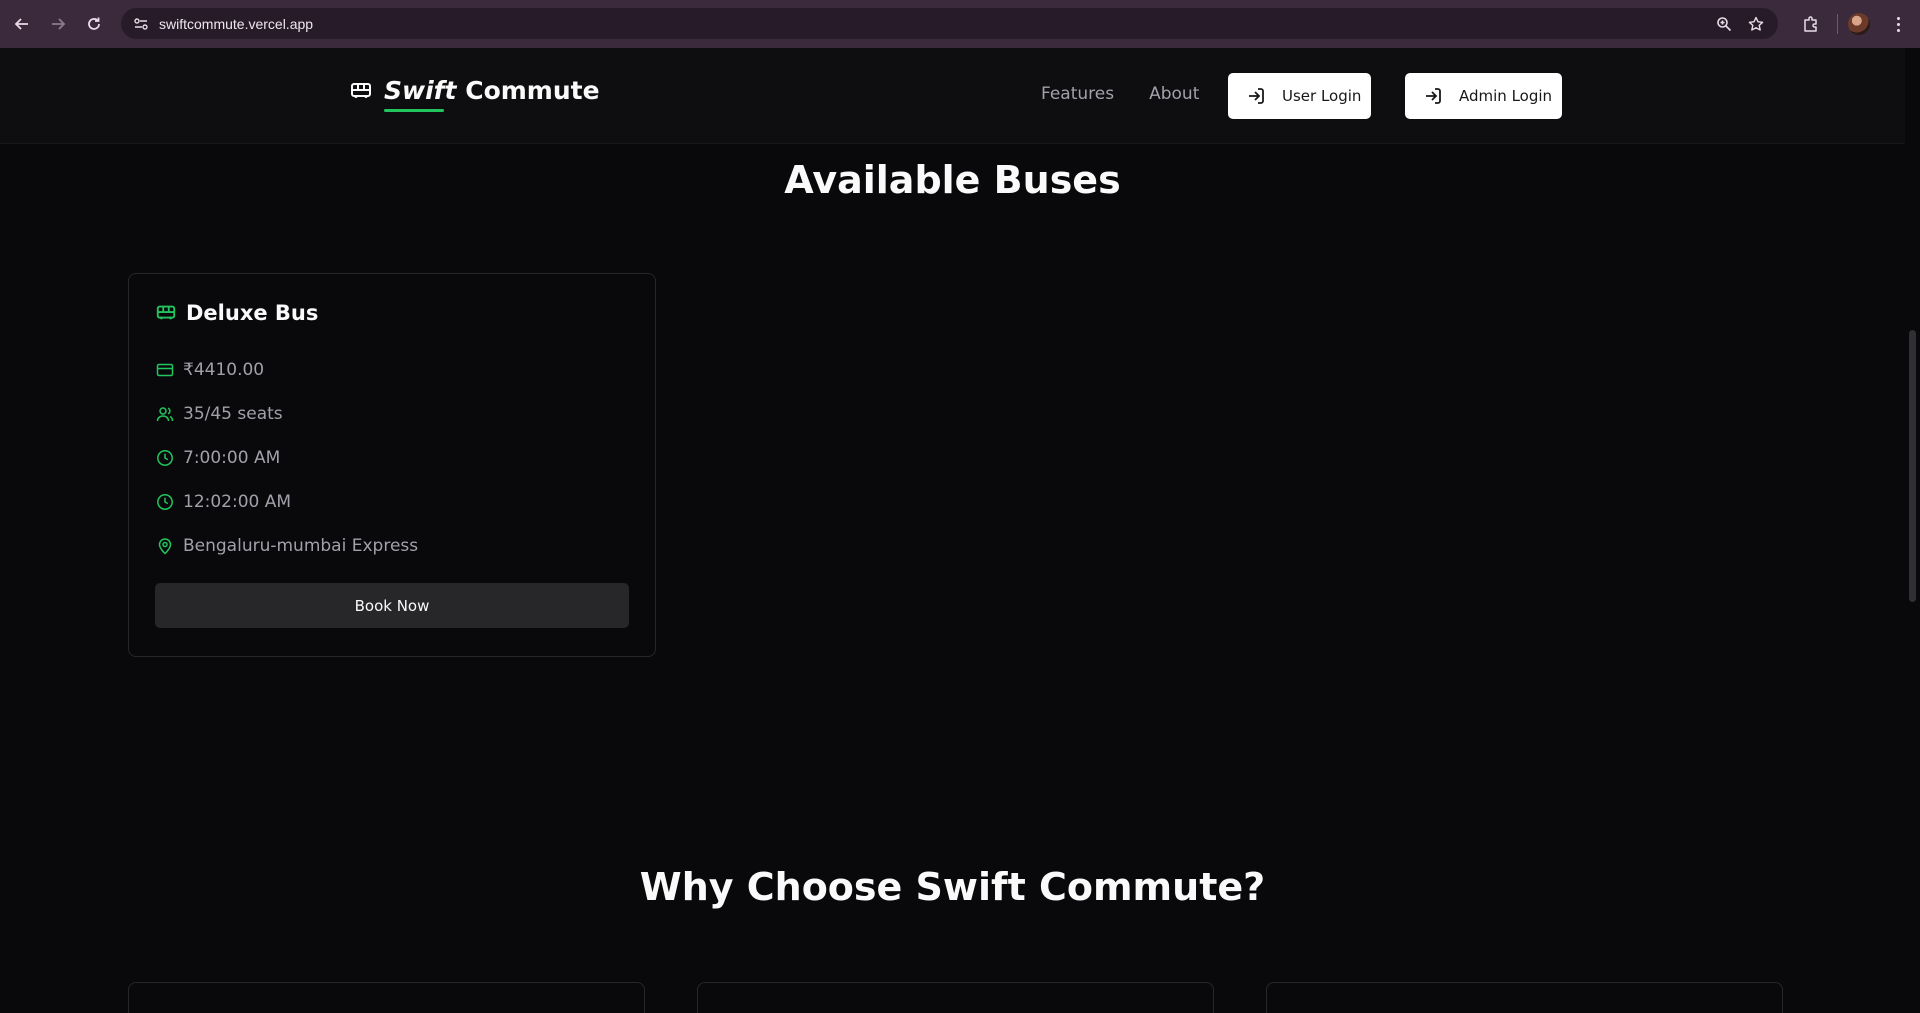  What do you see at coordinates (232, 458) in the screenshot?
I see `bus-departure-time: 7:00:00 AM` at bounding box center [232, 458].